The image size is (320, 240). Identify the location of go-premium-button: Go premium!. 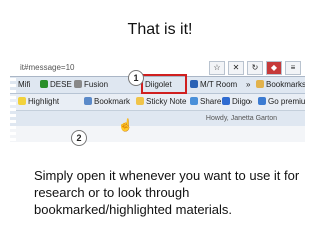
(286, 101).